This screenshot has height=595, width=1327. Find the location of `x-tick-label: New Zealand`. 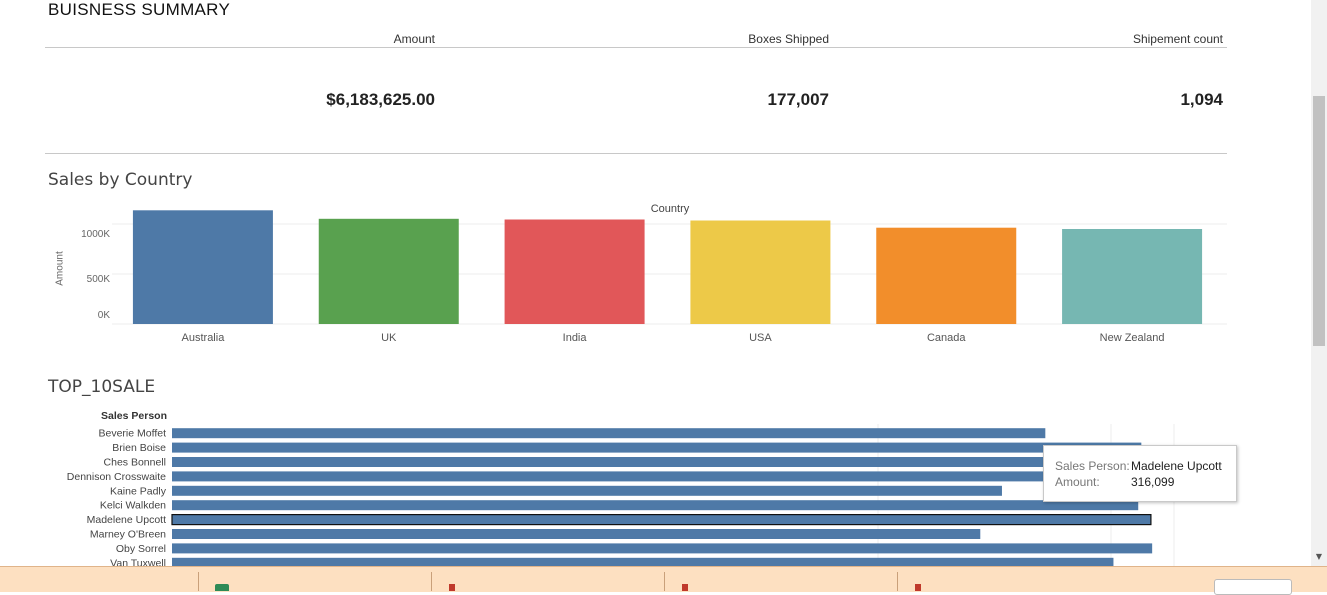

x-tick-label: New Zealand is located at coordinates (1132, 338).